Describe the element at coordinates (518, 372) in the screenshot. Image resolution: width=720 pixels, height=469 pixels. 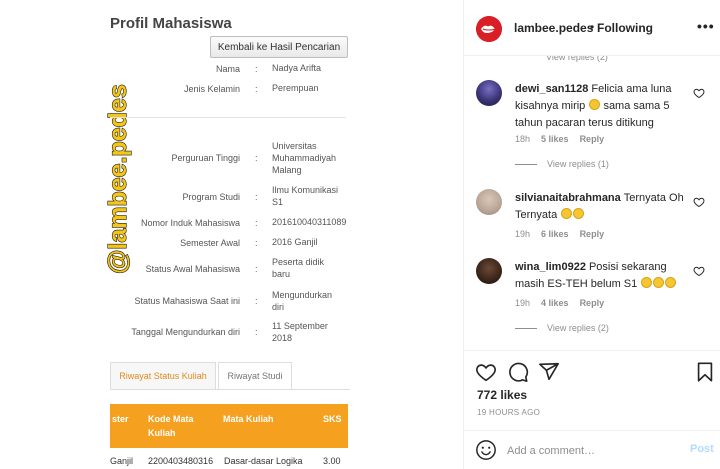
I see `comment-icon` at that location.